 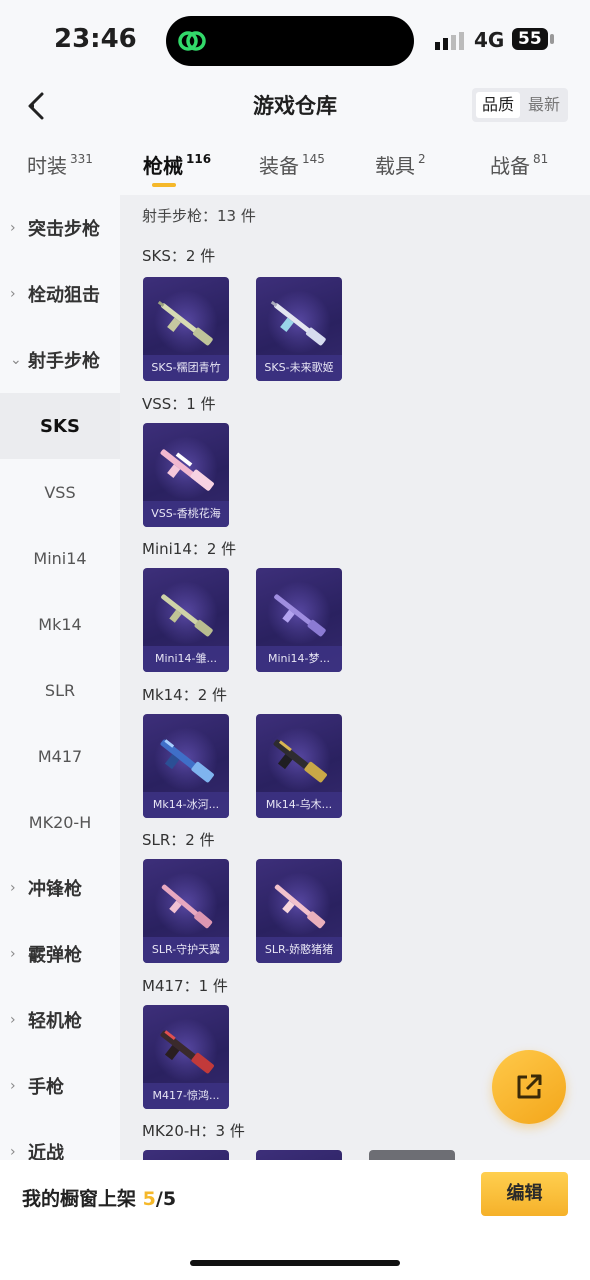 What do you see at coordinates (544, 105) in the screenshot?
I see `sort-latest-button: 最新` at bounding box center [544, 105].